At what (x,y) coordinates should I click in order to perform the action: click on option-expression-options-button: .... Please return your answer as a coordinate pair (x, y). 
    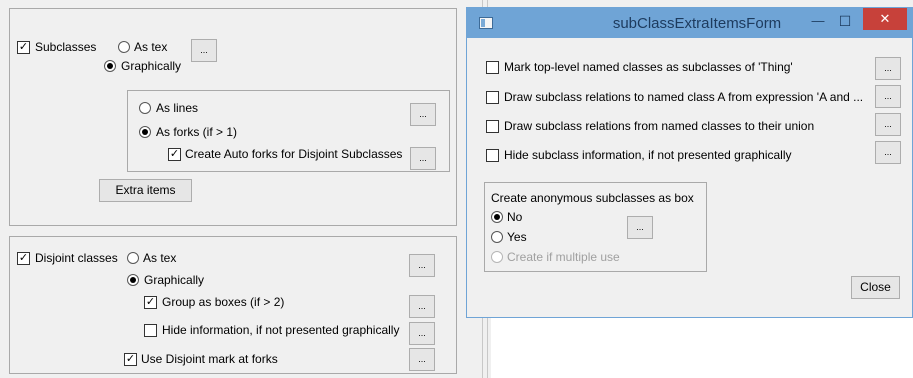
    Looking at the image, I should click on (888, 96).